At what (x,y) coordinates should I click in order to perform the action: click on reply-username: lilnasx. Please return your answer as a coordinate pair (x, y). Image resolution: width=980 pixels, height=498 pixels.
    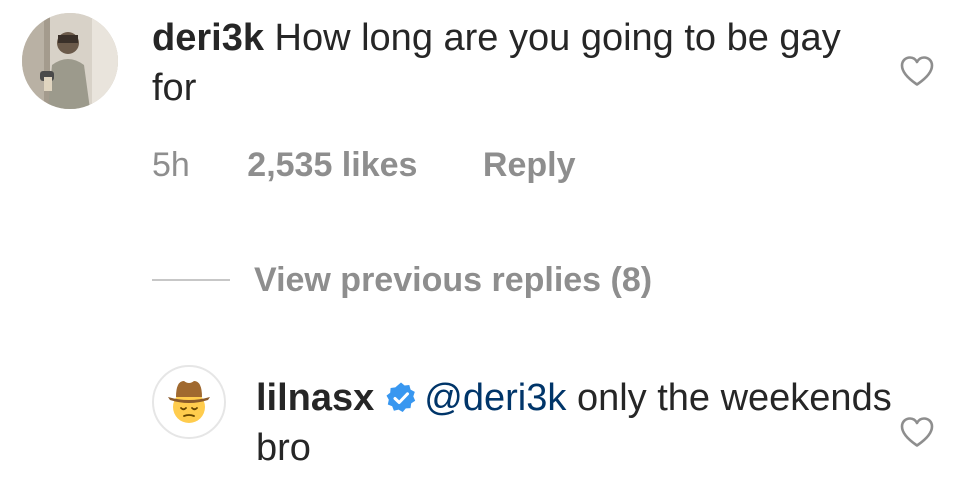
    Looking at the image, I should click on (315, 398).